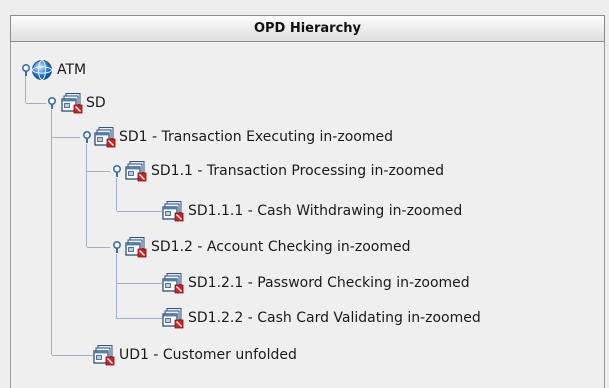  I want to click on tree-node-atm: ATM, so click(306, 70).